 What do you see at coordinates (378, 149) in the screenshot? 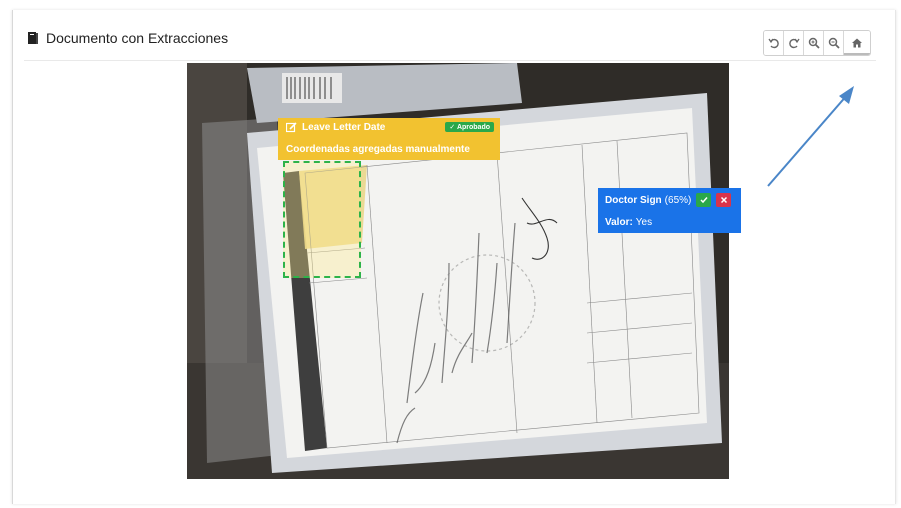
I see `extraction-note: Coordenadas agregadas manualmente` at bounding box center [378, 149].